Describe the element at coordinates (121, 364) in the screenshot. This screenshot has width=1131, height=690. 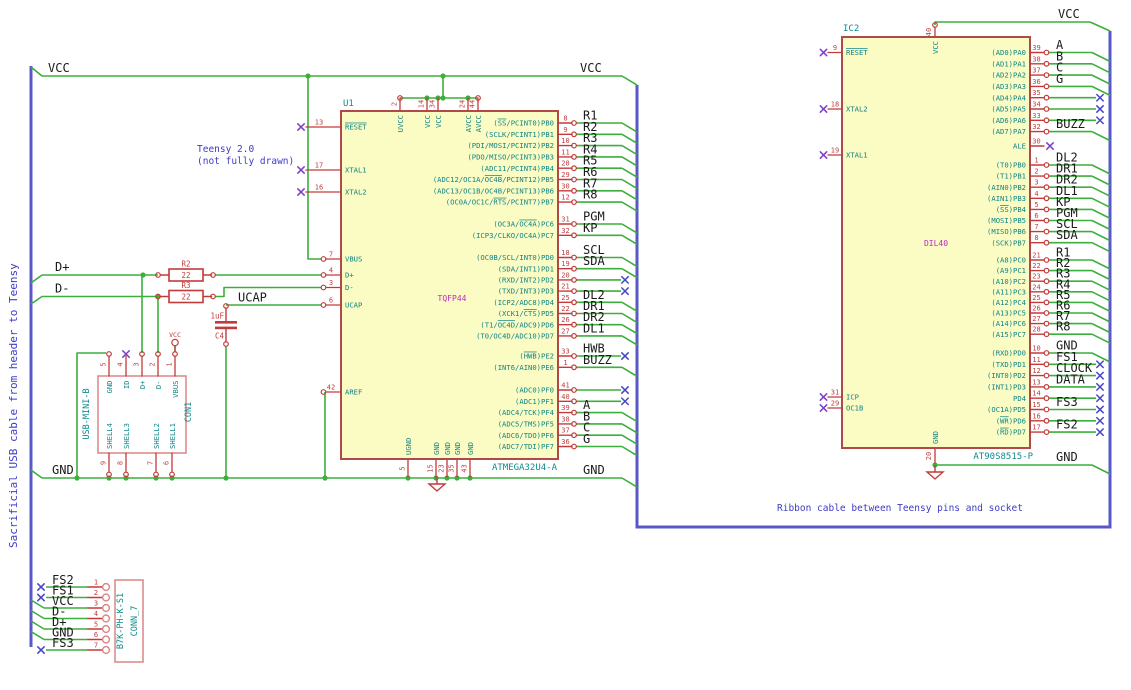
I see `pin-number: 4` at that location.